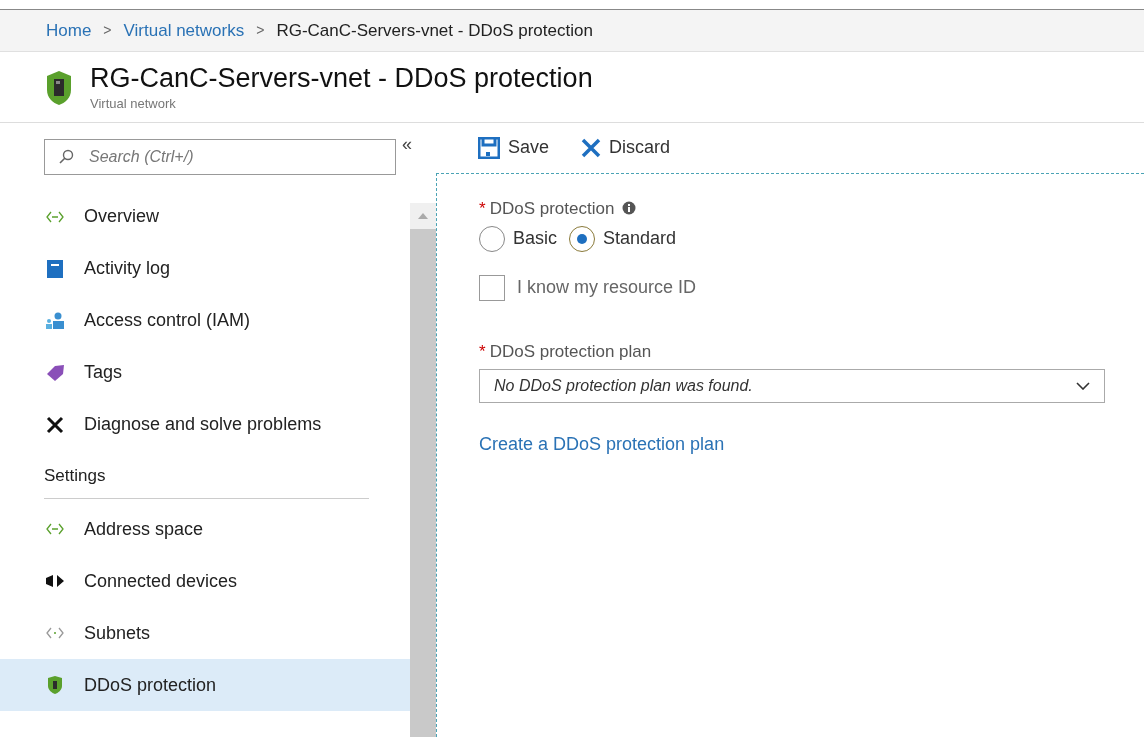 This screenshot has height=744, width=1144. What do you see at coordinates (55, 268) in the screenshot?
I see `log-icon` at bounding box center [55, 268].